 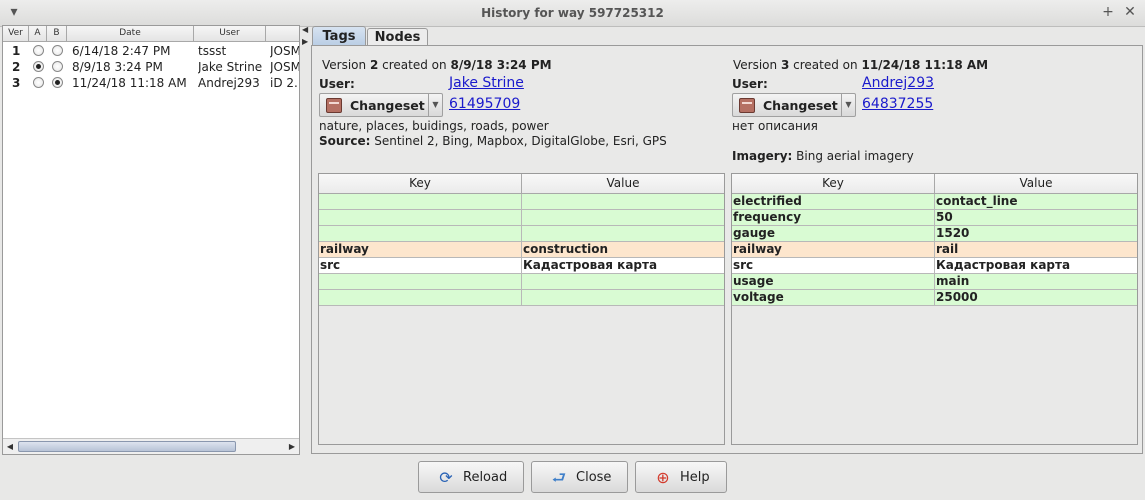 I want to click on right-changeset-link: 64837255, so click(x=897, y=104).